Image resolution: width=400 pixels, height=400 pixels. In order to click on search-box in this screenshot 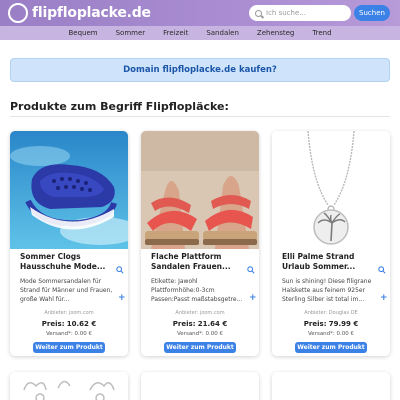, I will do `click(300, 13)`.